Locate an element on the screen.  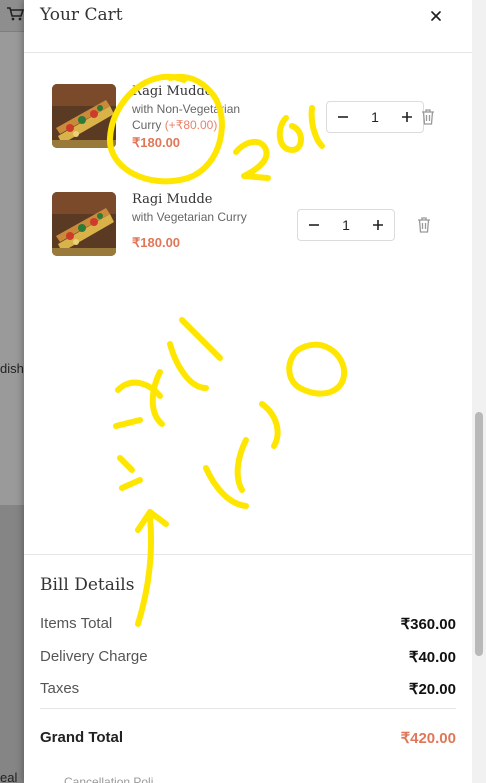
close-button is located at coordinates (436, 16).